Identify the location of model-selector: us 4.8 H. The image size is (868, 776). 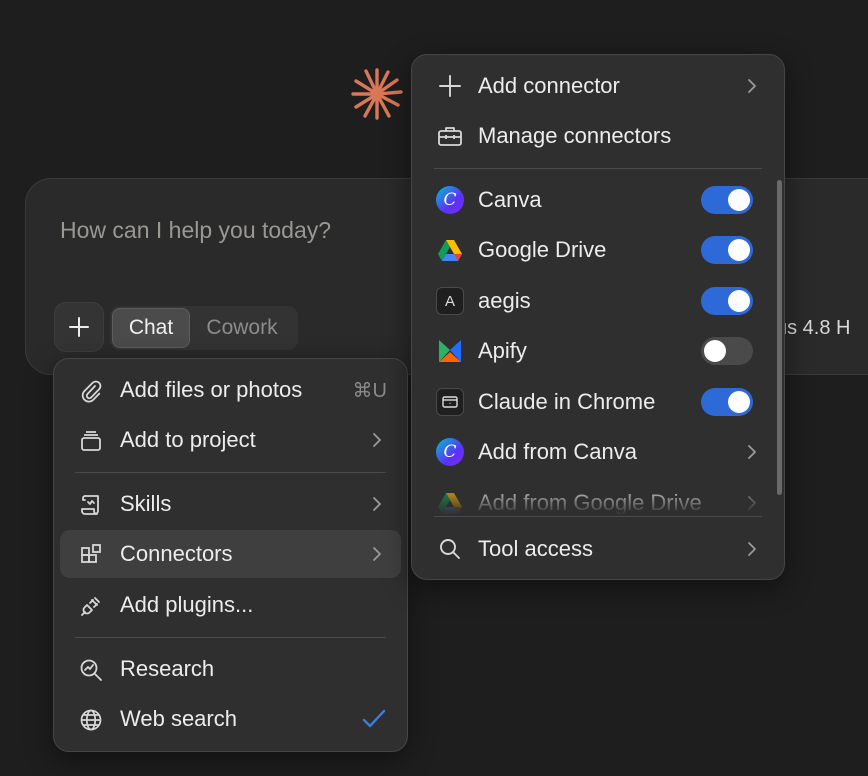
(813, 328).